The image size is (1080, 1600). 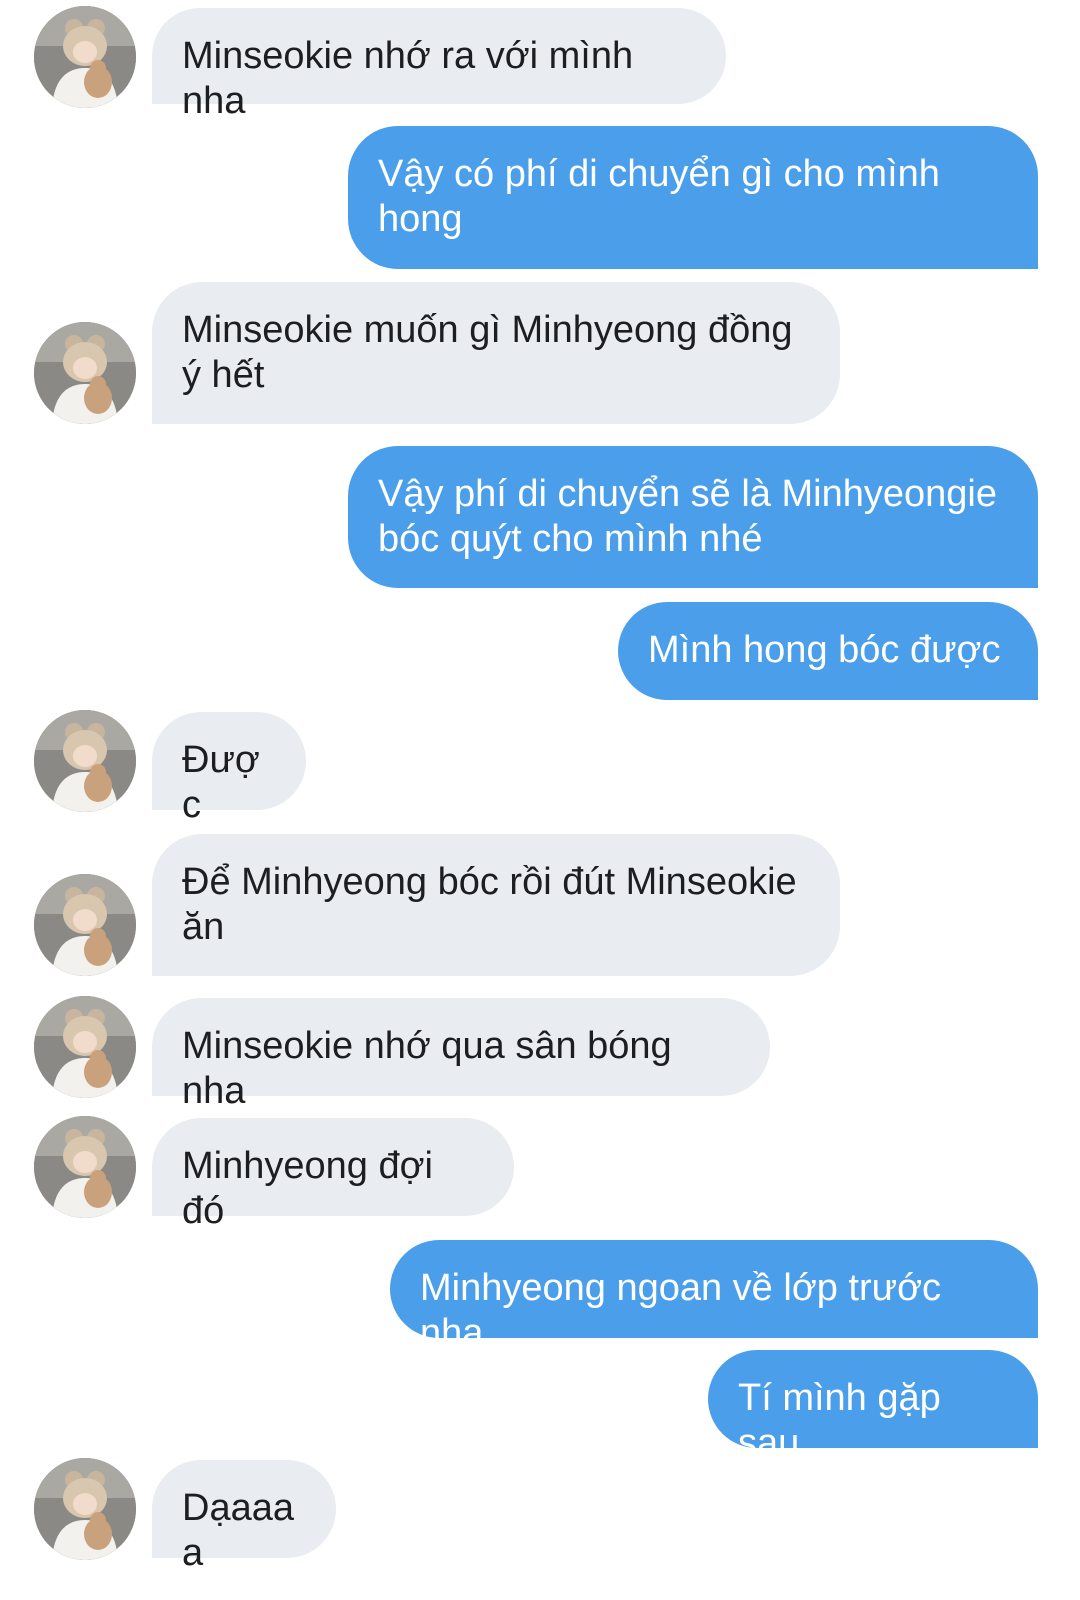 What do you see at coordinates (873, 1407) in the screenshot?
I see `message-bubble-outgoing: Tí mình gặp sau` at bounding box center [873, 1407].